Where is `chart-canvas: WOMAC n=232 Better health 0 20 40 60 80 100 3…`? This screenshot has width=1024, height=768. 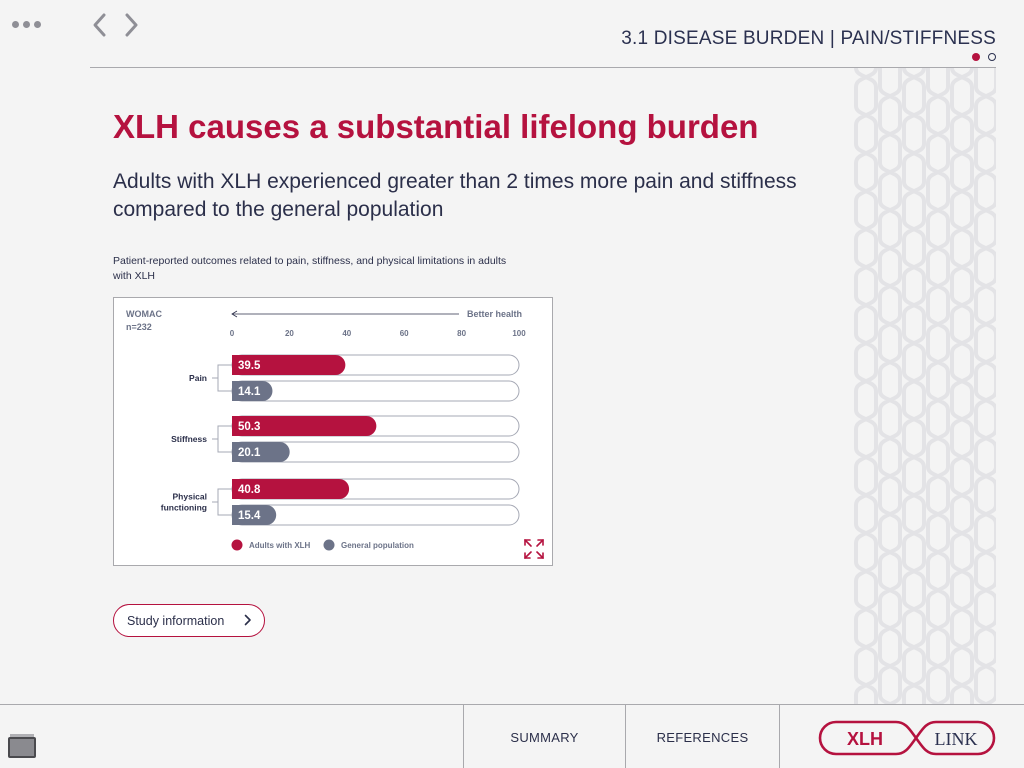 chart-canvas: WOMAC n=232 Better health 0 20 40 60 80 100 3… is located at coordinates (335, 434).